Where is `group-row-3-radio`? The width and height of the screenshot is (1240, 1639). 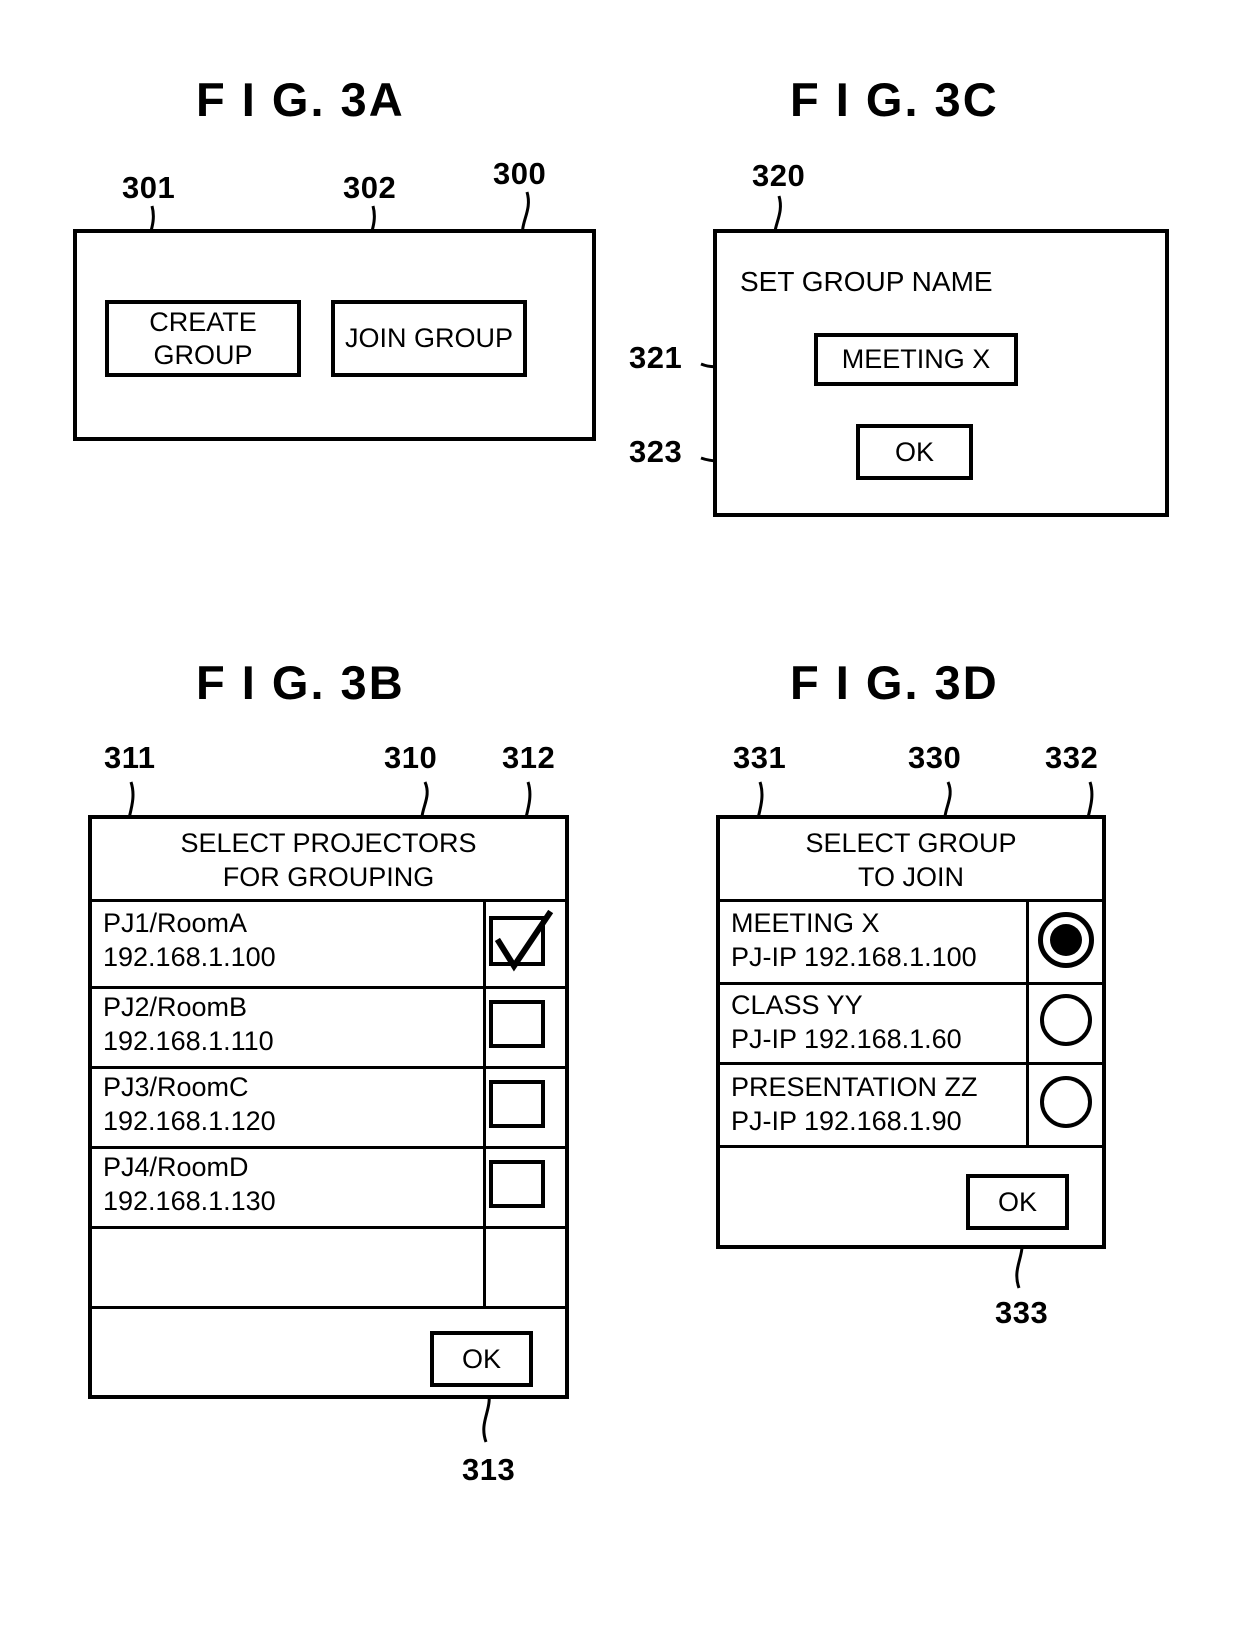 group-row-3-radio is located at coordinates (1066, 1102).